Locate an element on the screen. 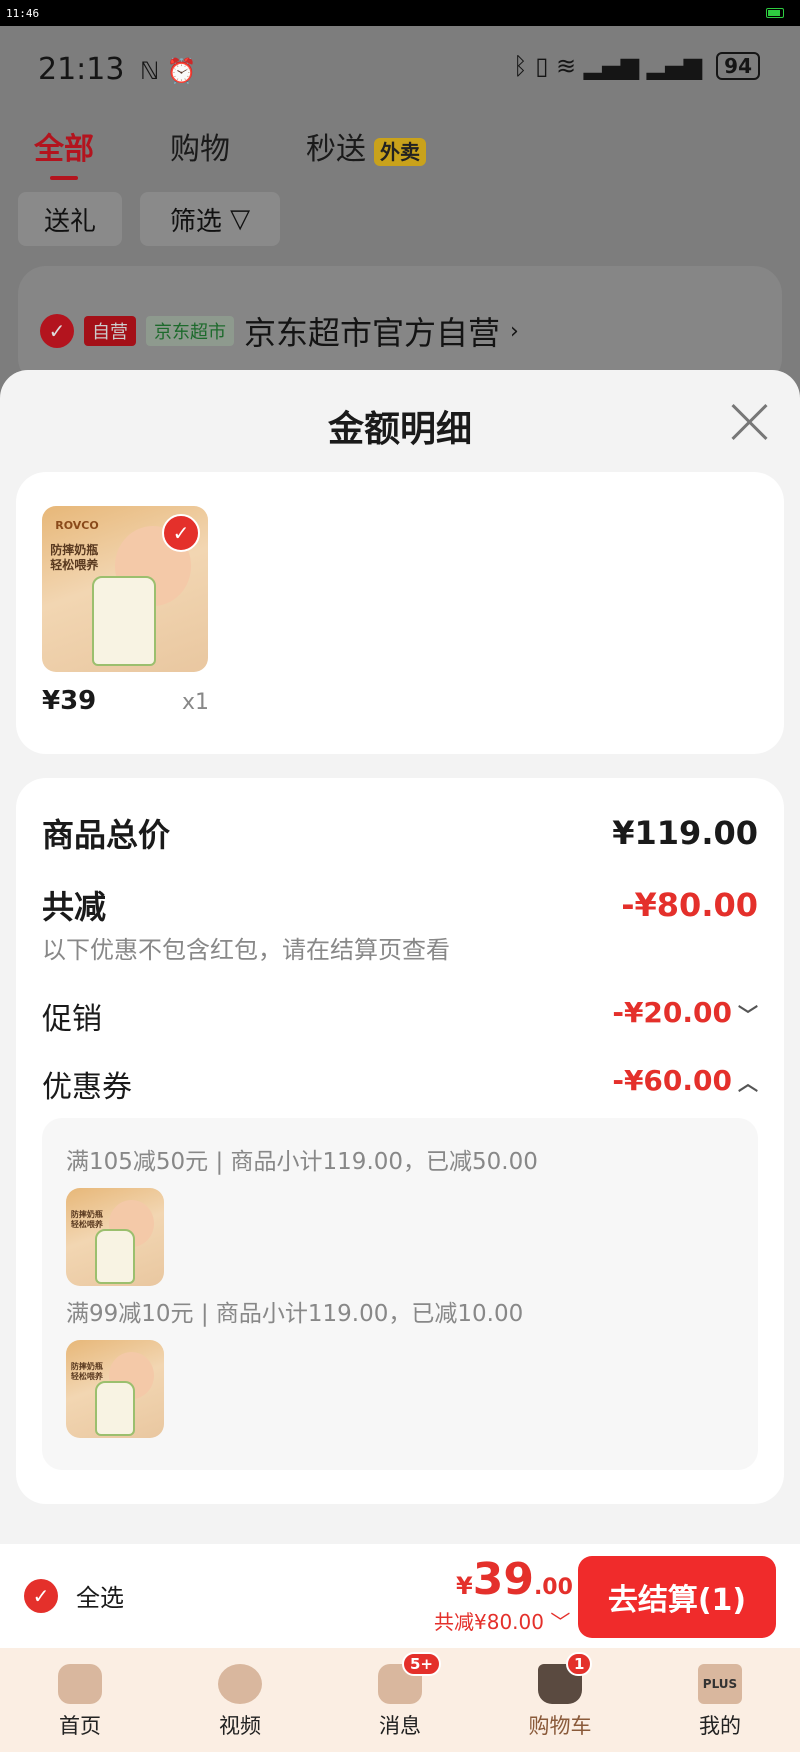 This screenshot has width=800, height=1752. self-operated-tag: 自营 is located at coordinates (110, 331).